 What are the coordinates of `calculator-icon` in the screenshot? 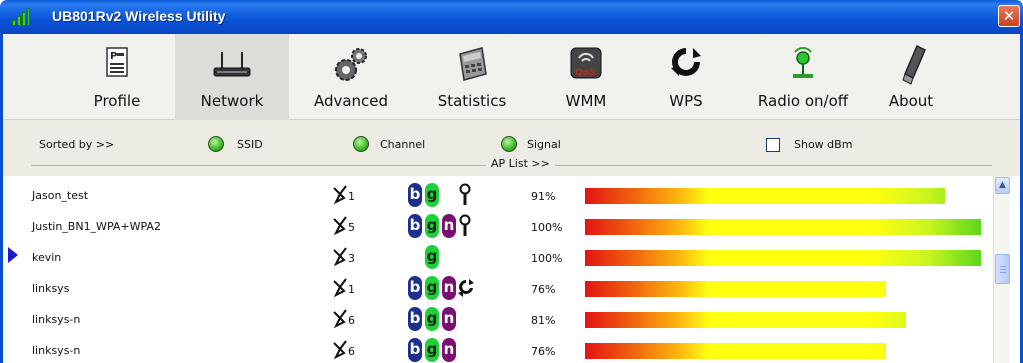 It's located at (473, 64).